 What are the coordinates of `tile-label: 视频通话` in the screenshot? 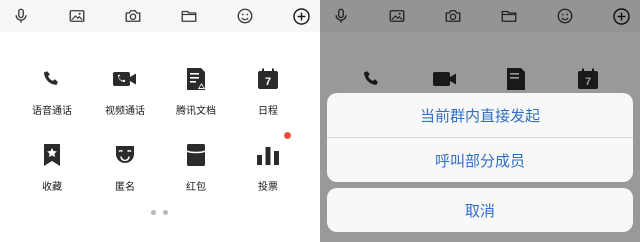 It's located at (125, 111).